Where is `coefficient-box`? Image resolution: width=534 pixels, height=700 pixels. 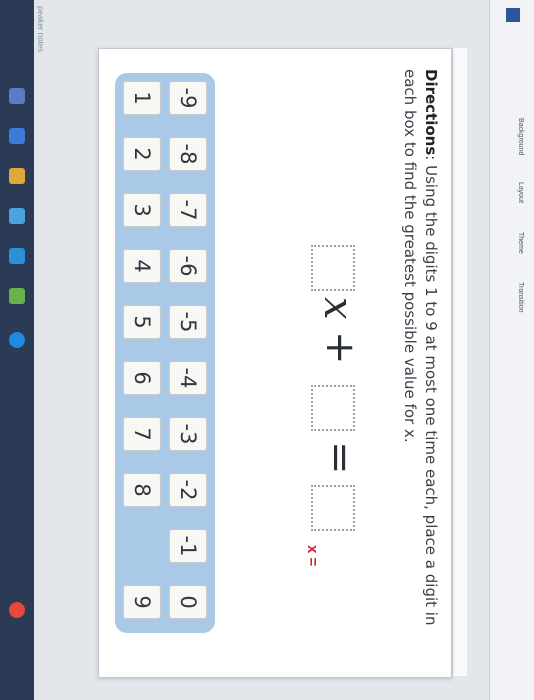 coefficient-box is located at coordinates (333, 268).